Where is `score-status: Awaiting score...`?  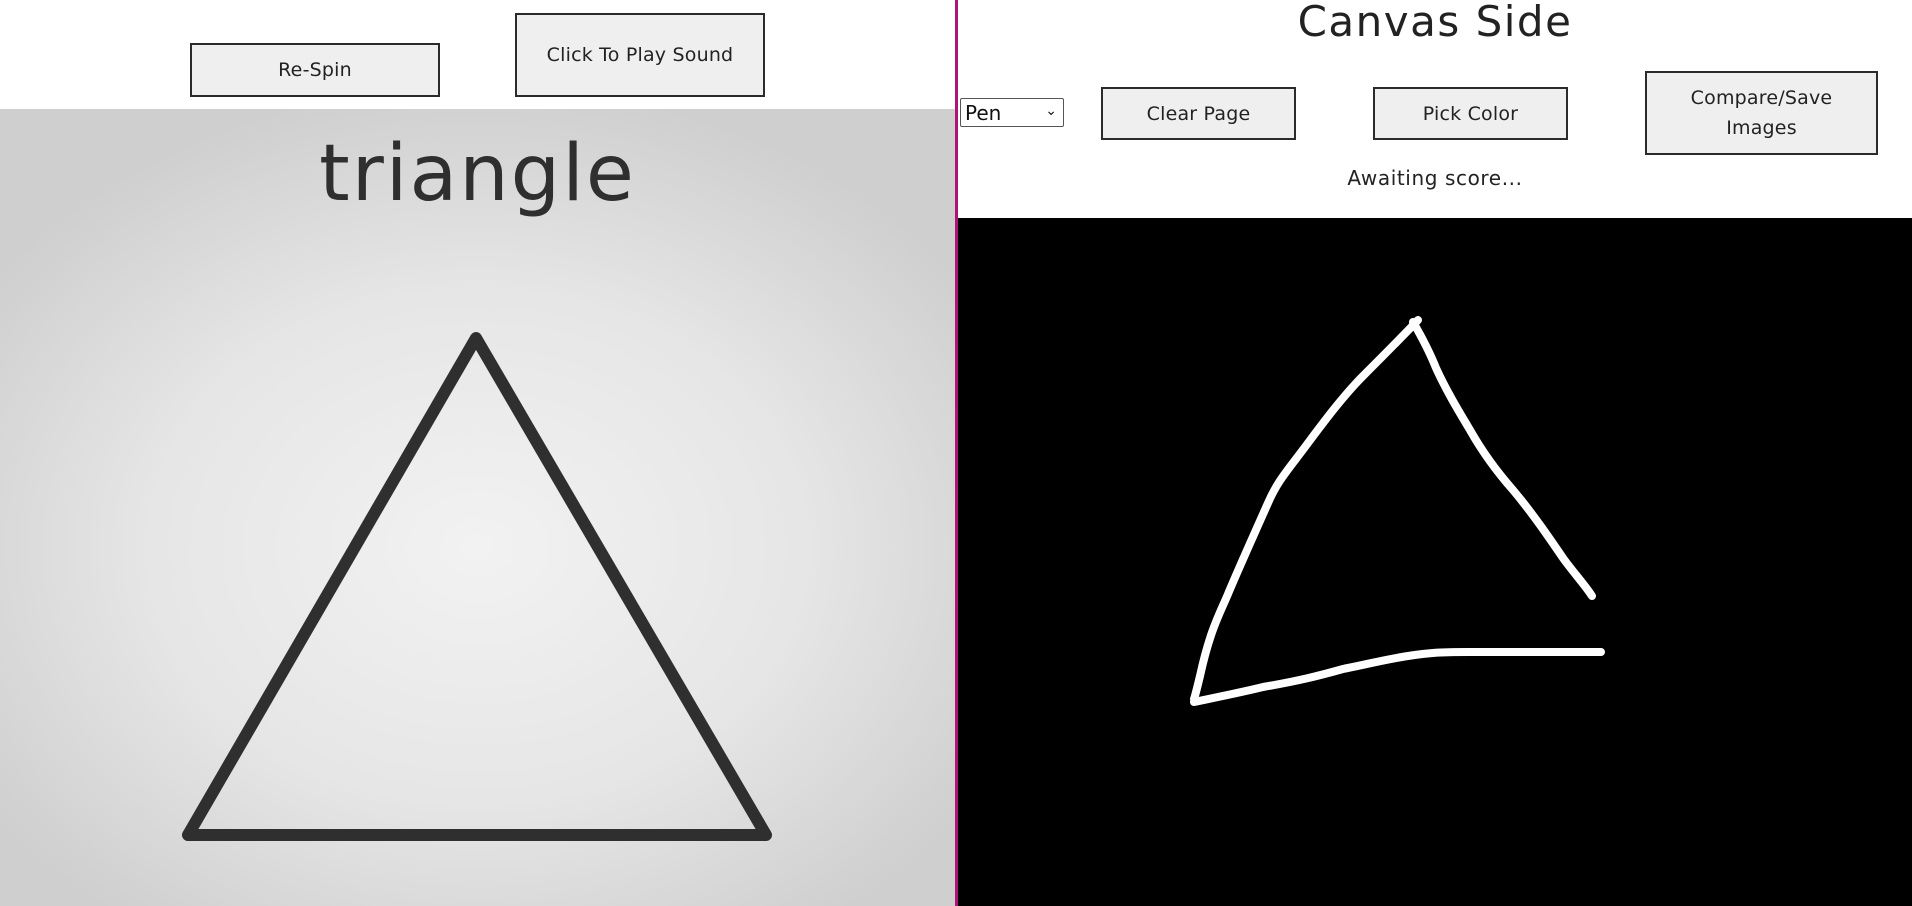
score-status: Awaiting score... is located at coordinates (1435, 178).